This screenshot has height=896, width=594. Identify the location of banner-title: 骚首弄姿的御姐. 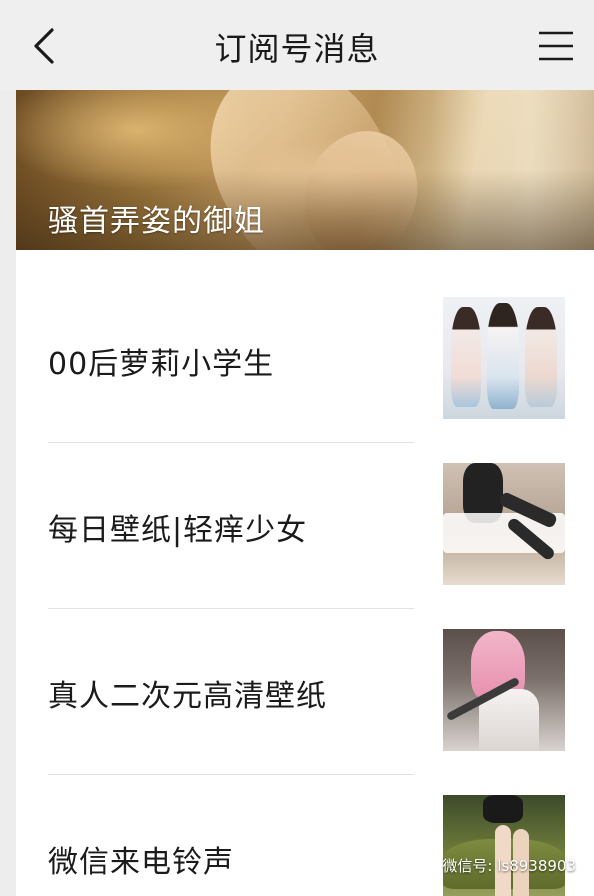
(156, 221).